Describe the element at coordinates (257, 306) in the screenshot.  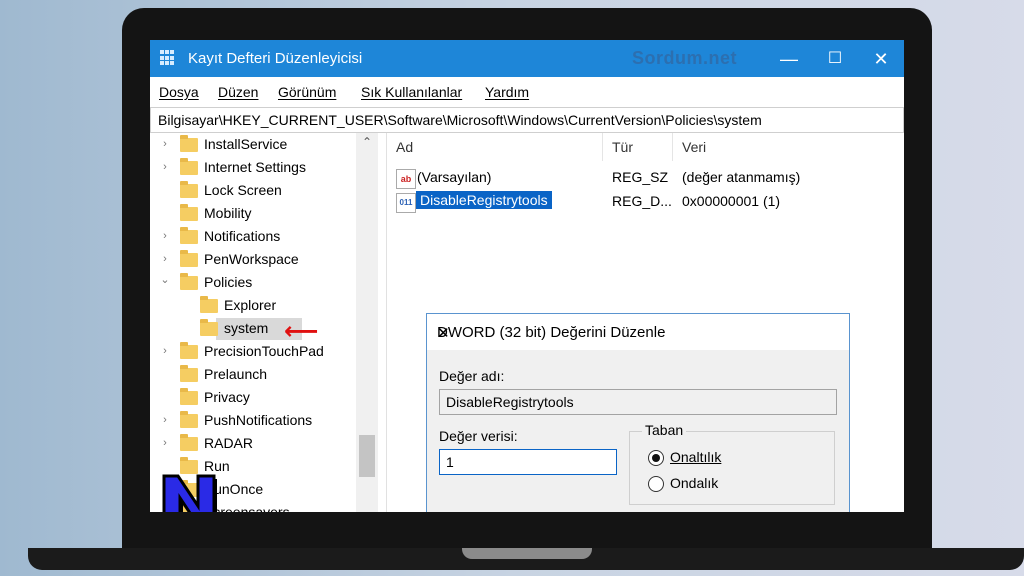
I see `tree-item-explorer: Explorer` at that location.